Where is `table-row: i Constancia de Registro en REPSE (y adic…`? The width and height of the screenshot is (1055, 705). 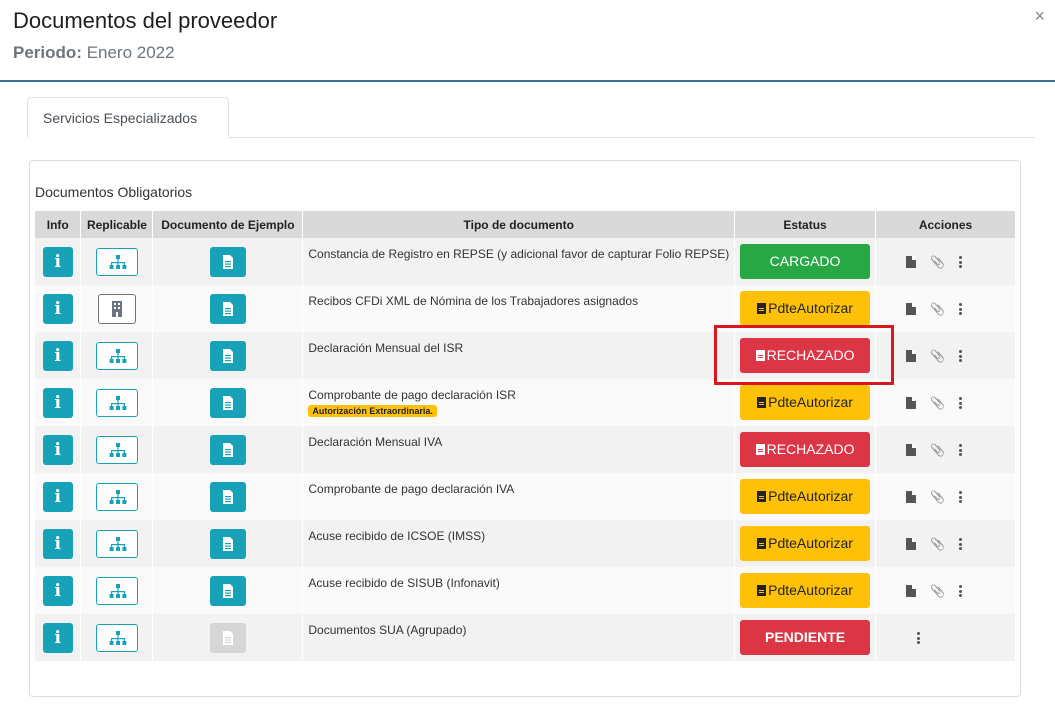
table-row: i Constancia de Registro en REPSE (y adic… is located at coordinates (525, 261).